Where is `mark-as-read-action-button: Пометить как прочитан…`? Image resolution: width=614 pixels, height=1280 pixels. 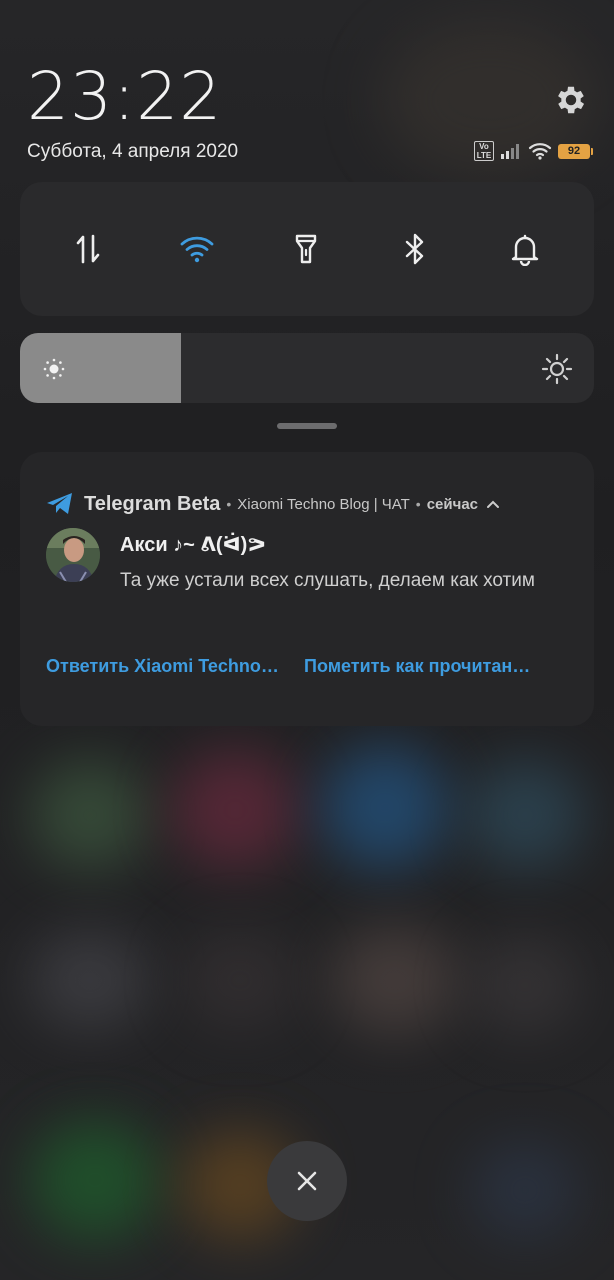
mark-as-read-action-button: Пометить как прочитан… is located at coordinates (417, 666).